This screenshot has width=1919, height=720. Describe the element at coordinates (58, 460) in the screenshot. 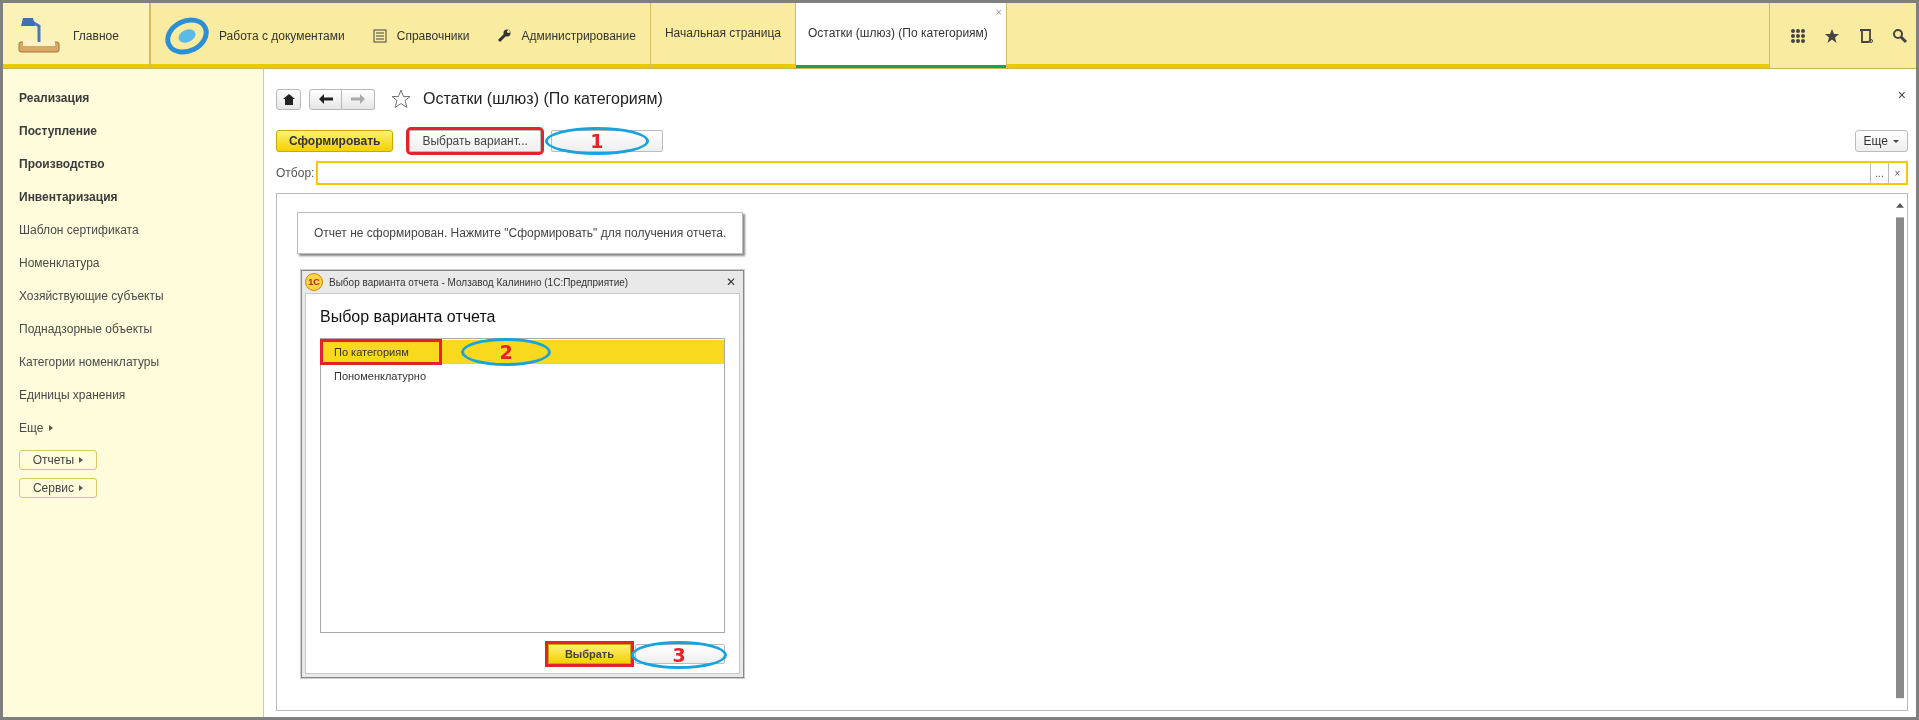

I see `sidebar-menu-button: Отчеты` at that location.